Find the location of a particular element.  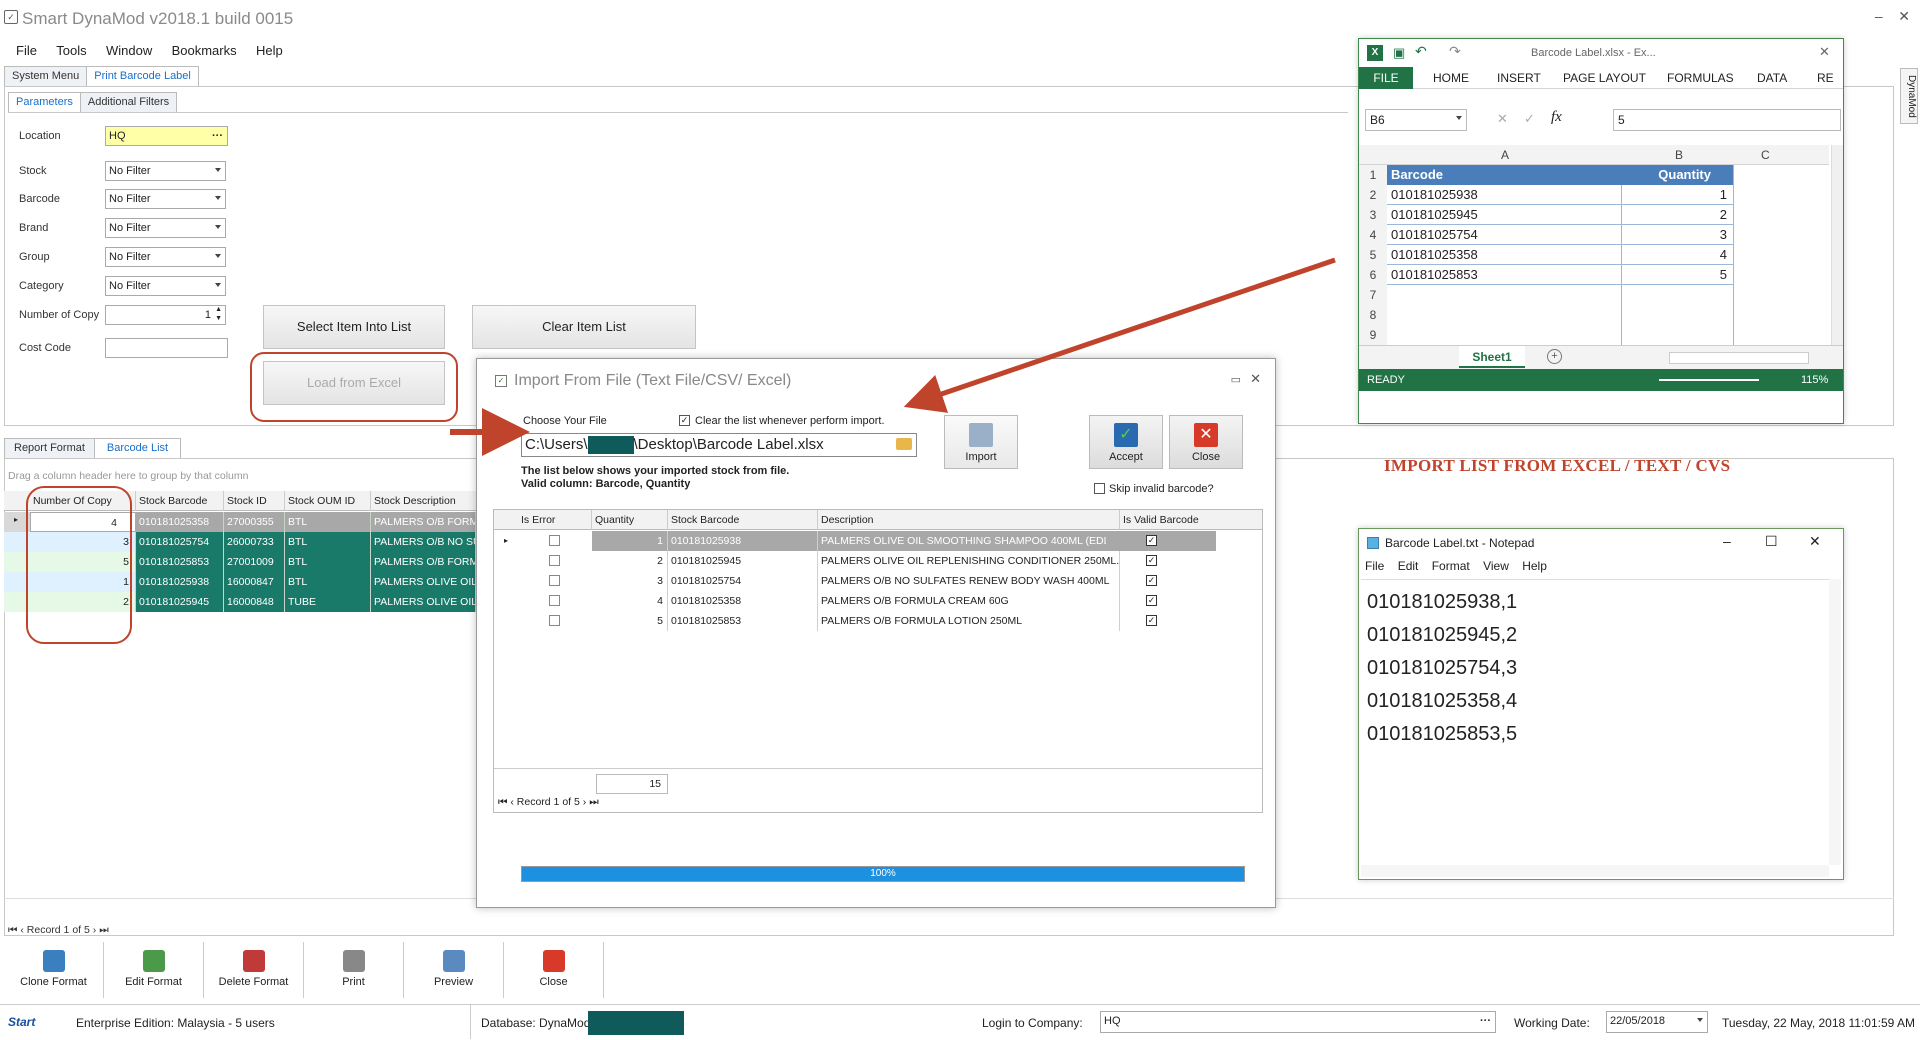

table-row: 010181025358 4 is located at coordinates (1560, 255).